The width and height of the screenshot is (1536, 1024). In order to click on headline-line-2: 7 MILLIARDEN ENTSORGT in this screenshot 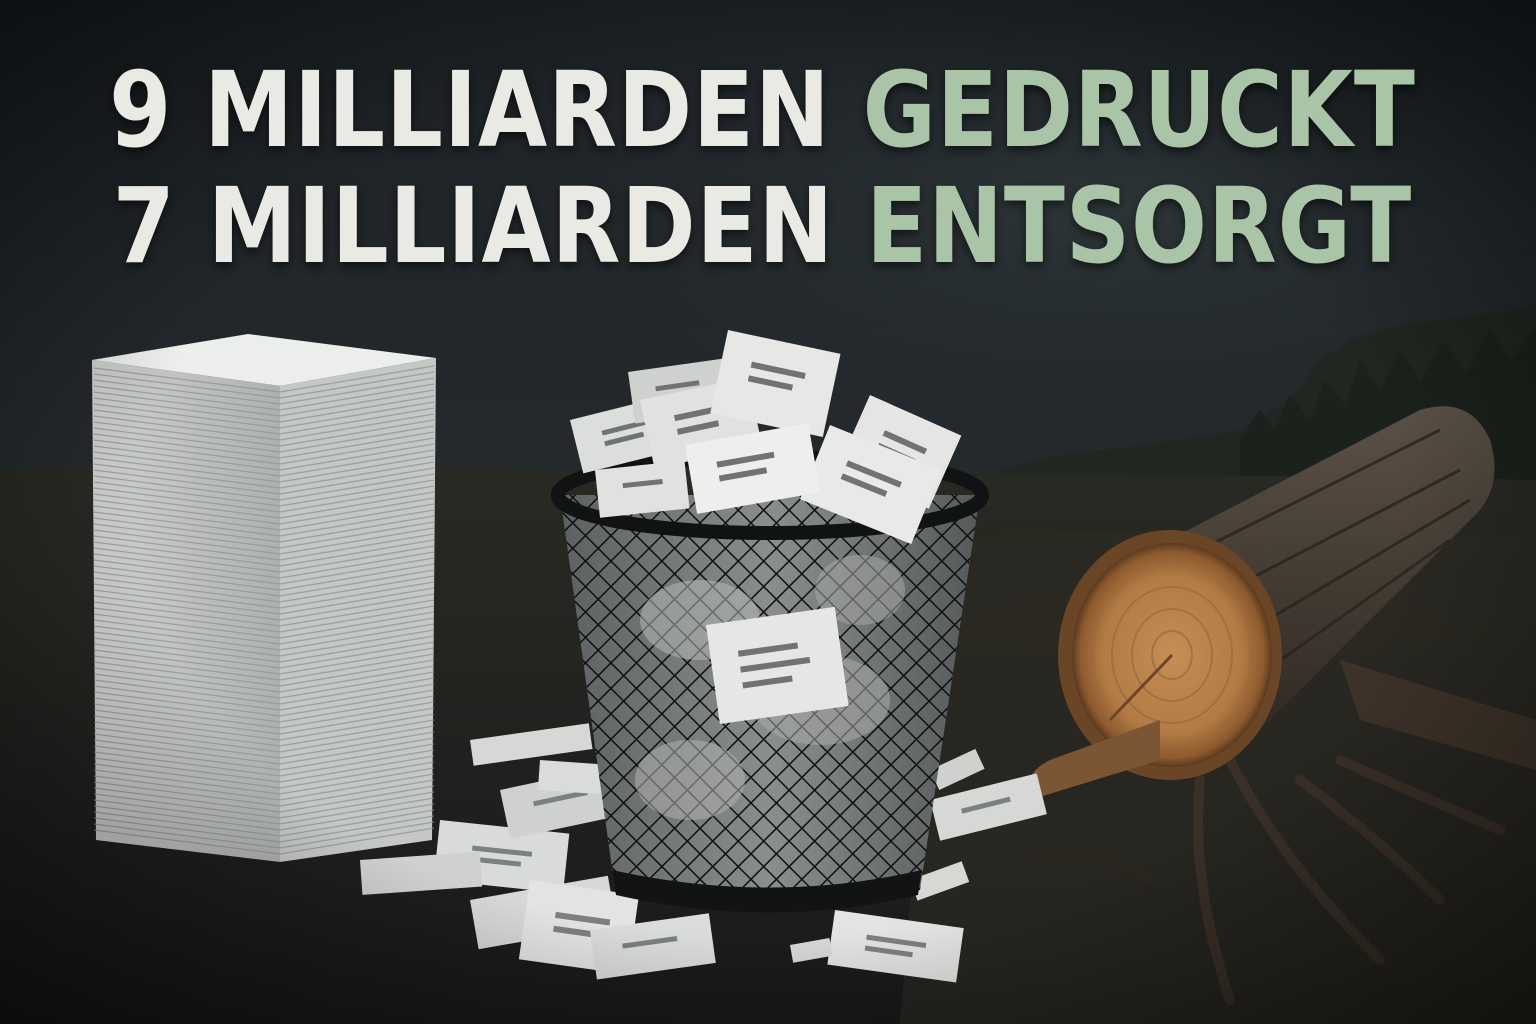, I will do `click(762, 226)`.